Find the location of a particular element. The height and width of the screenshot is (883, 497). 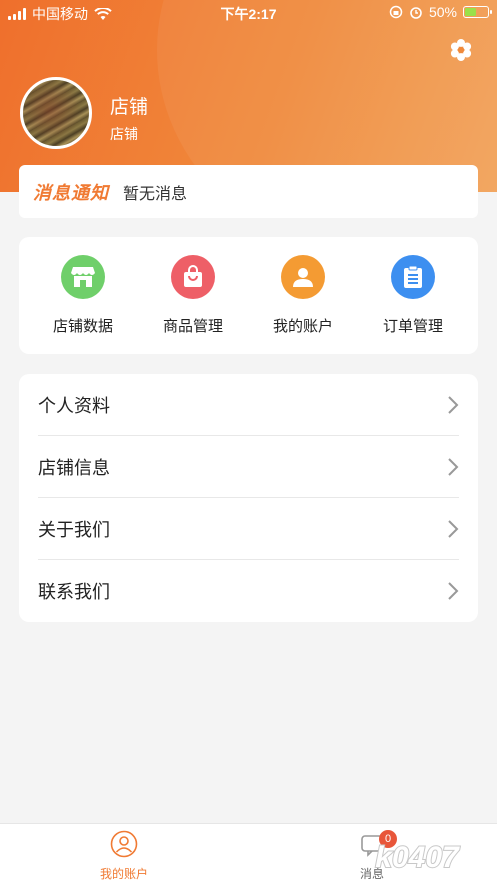

quick-action-account: 我的账户 is located at coordinates (303, 295).